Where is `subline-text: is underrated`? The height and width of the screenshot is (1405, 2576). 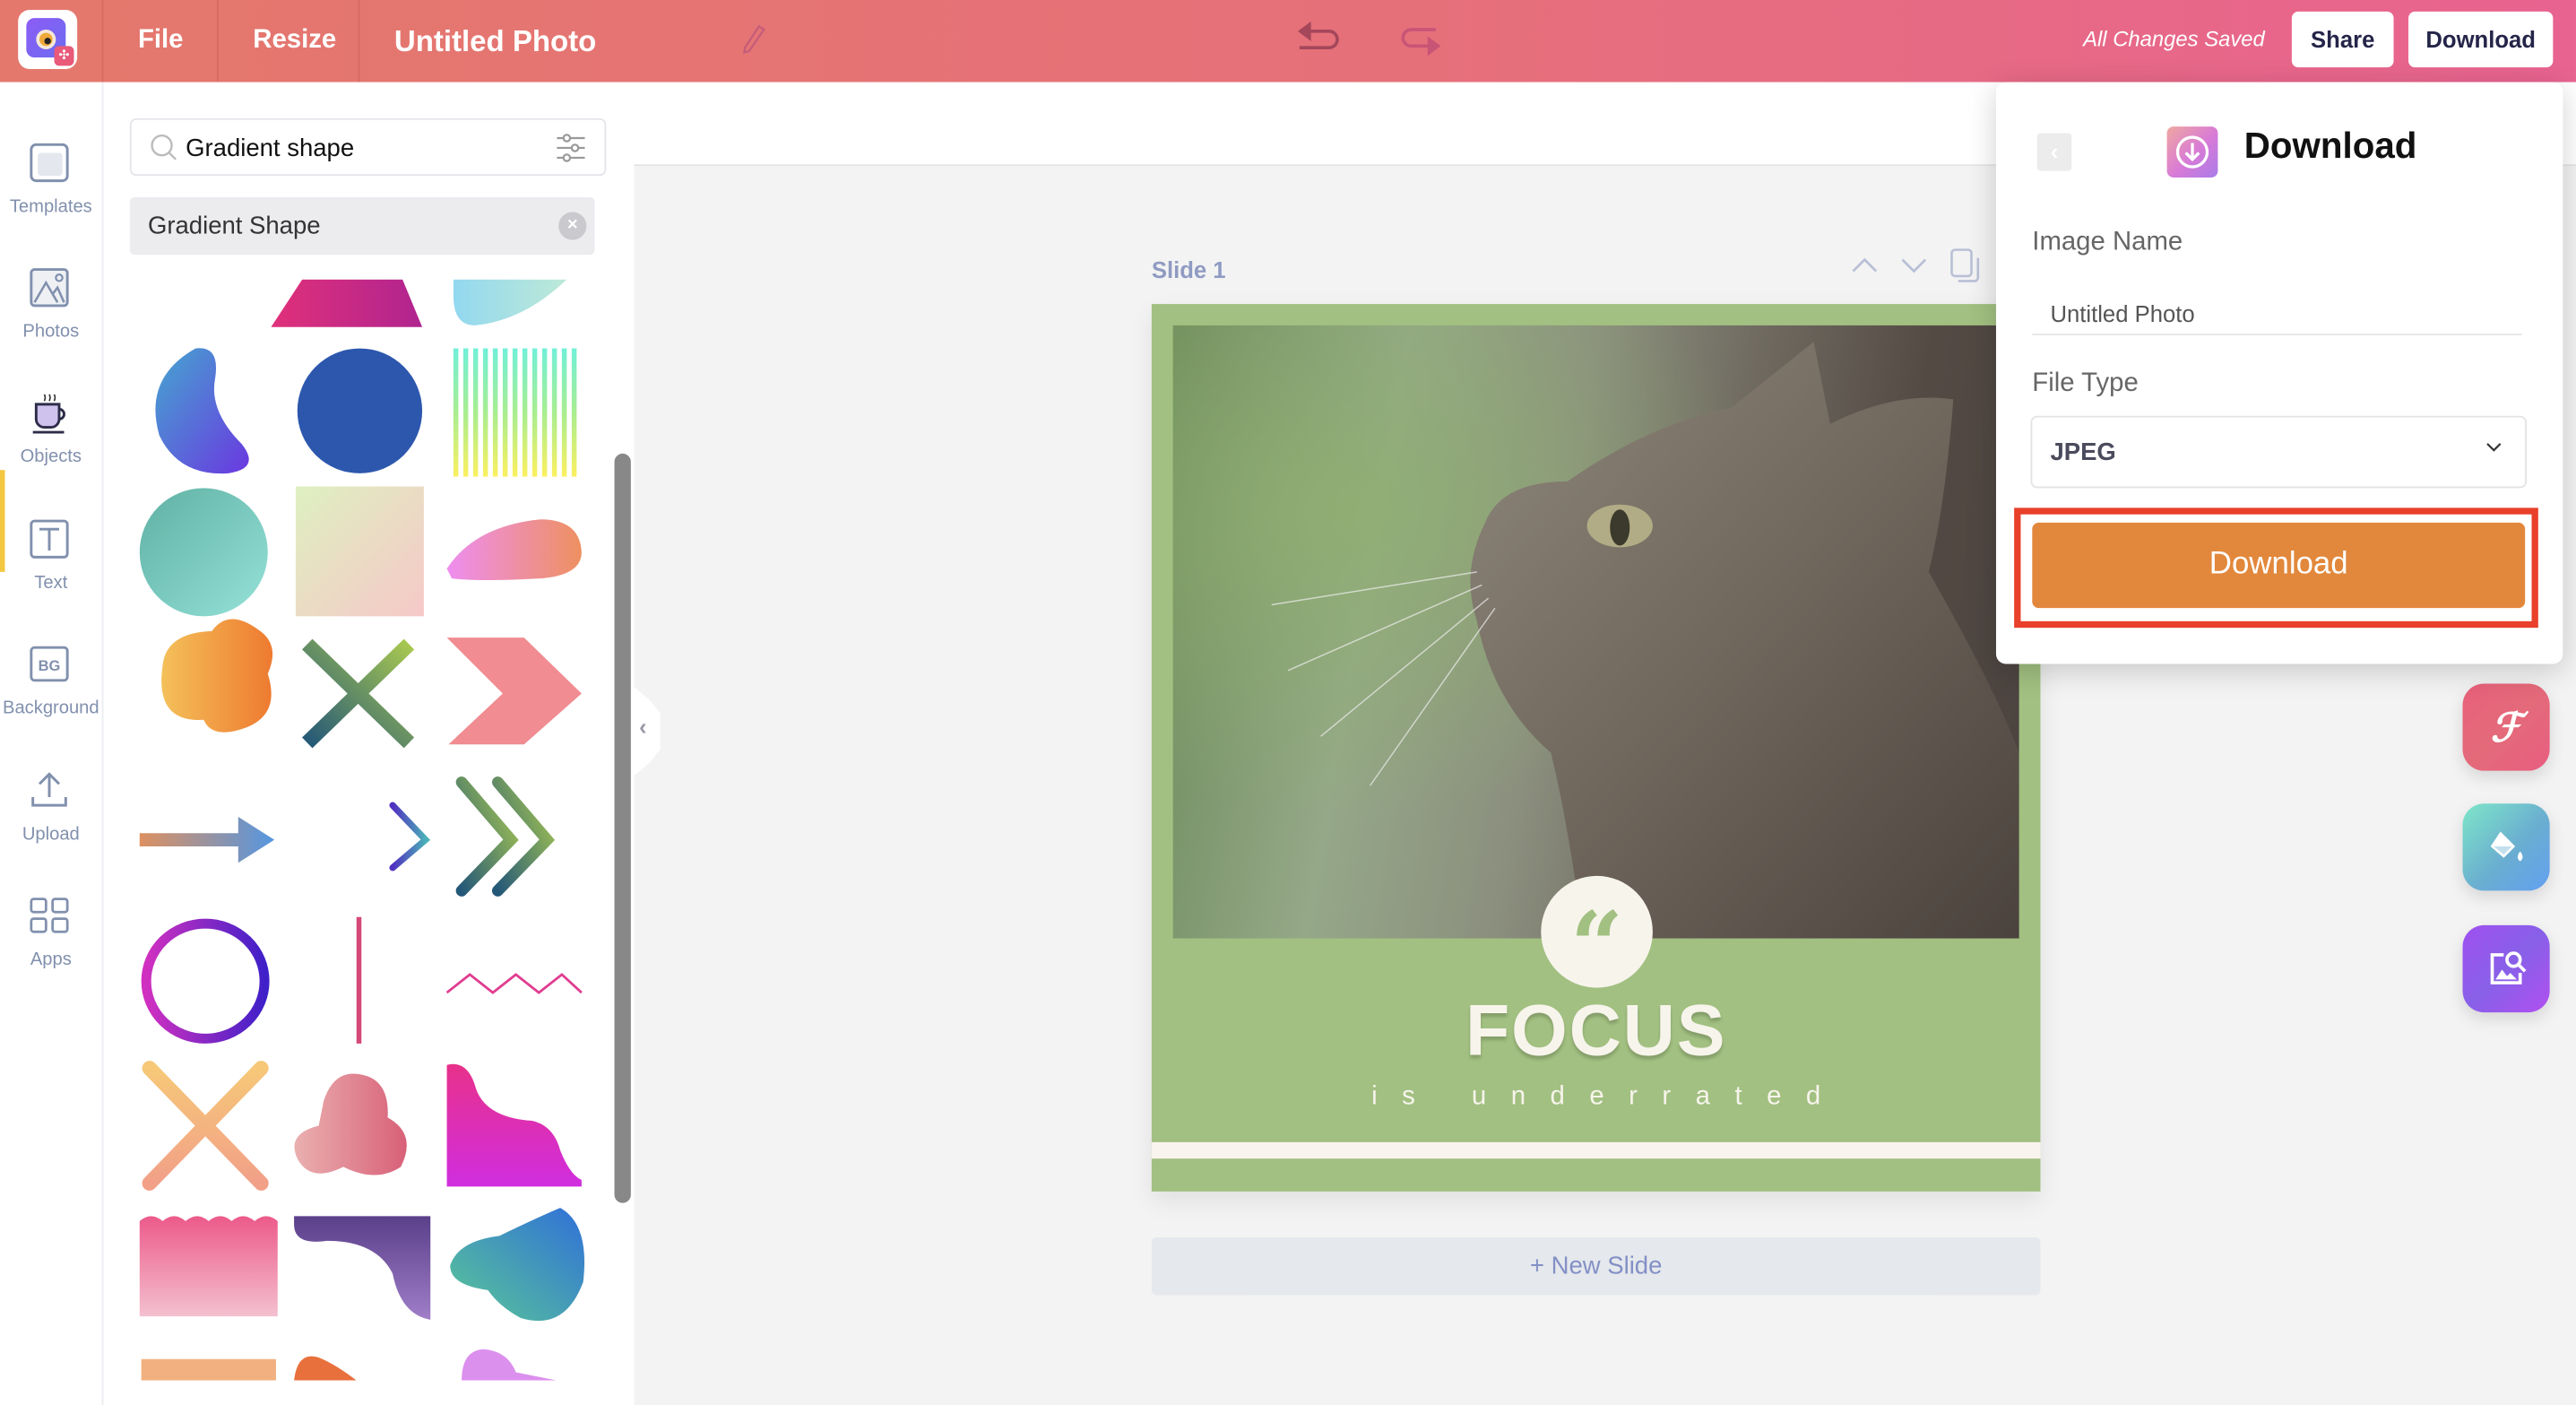
subline-text: is underrated is located at coordinates (1596, 1098).